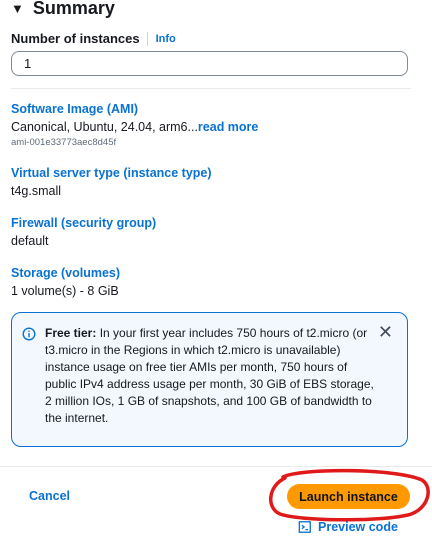 This screenshot has width=432, height=546. What do you see at coordinates (83, 232) in the screenshot?
I see `firewall-detail: Firewall (security group) default` at bounding box center [83, 232].